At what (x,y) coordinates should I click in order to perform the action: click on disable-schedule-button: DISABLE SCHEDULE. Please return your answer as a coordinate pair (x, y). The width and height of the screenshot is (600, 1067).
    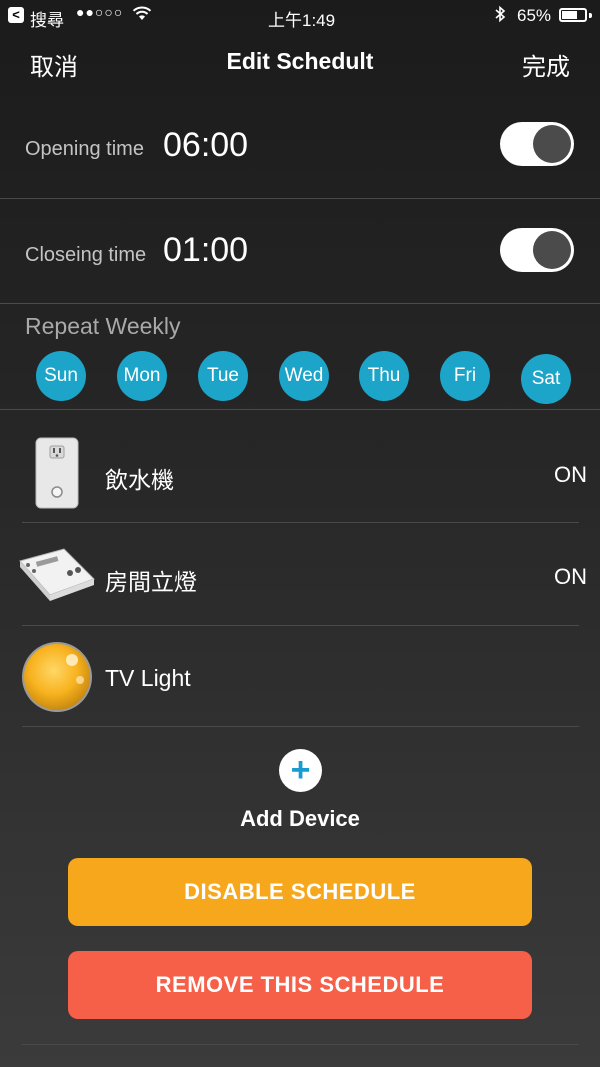
    Looking at the image, I should click on (300, 892).